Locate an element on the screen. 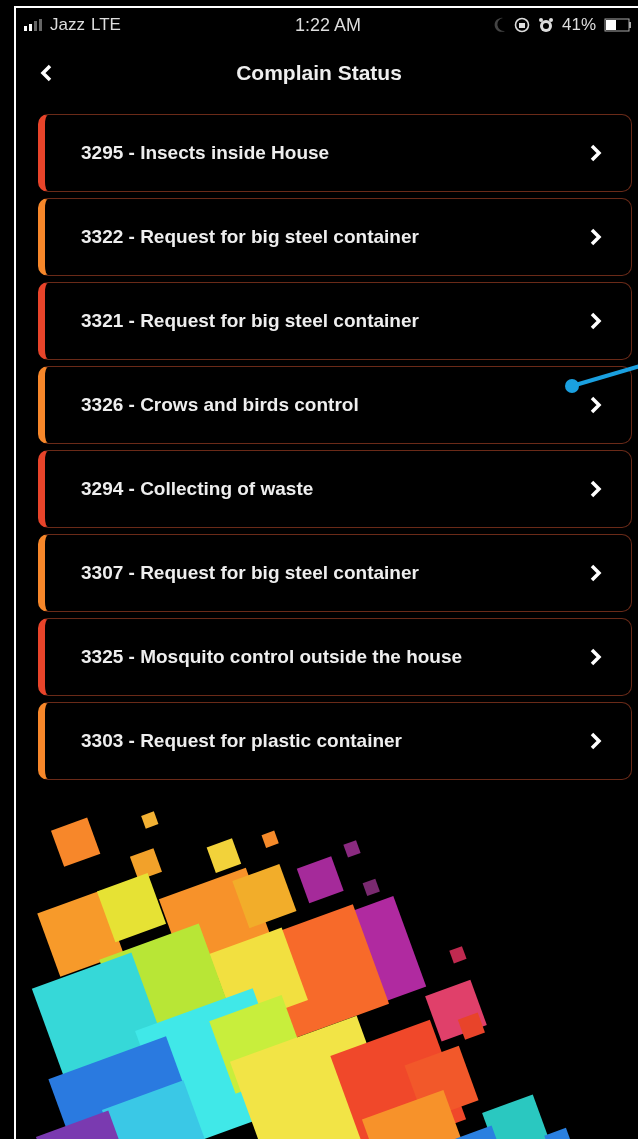 Image resolution: width=638 pixels, height=1139 pixels. rotation-lock-icon is located at coordinates (522, 25).